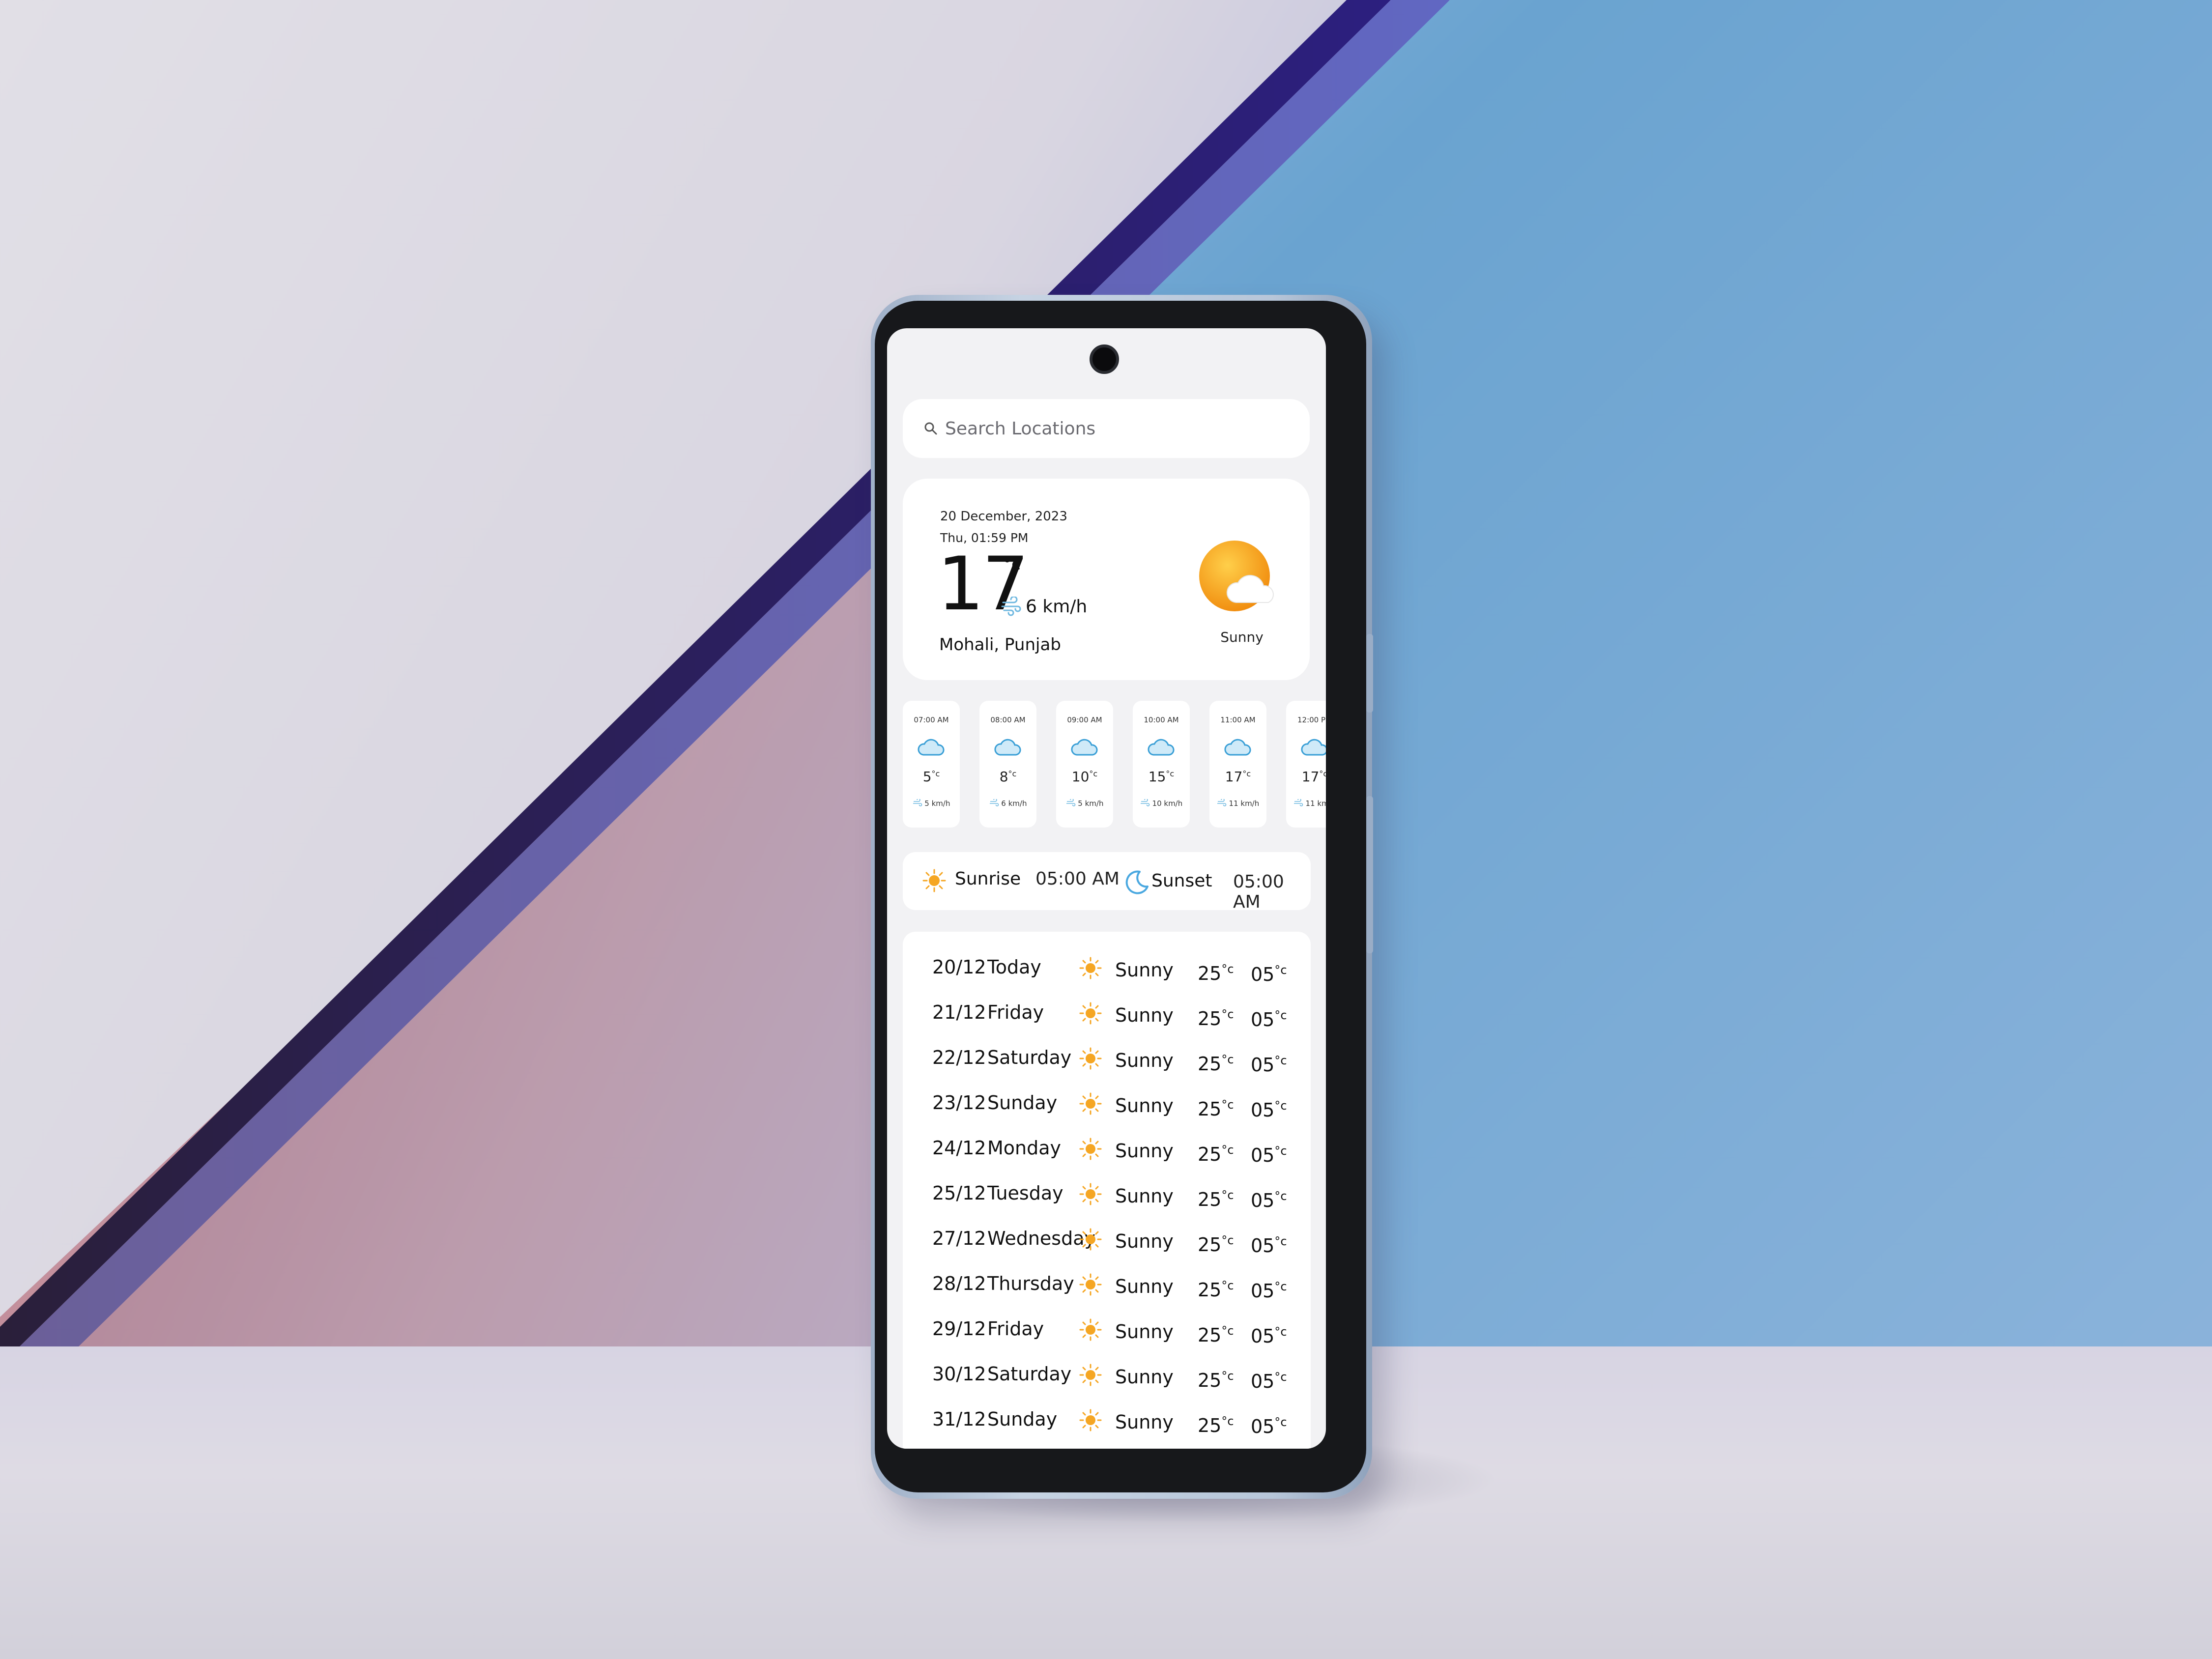 The height and width of the screenshot is (1659, 2212). What do you see at coordinates (959, 967) in the screenshot?
I see `forecast-date: 20/12` at bounding box center [959, 967].